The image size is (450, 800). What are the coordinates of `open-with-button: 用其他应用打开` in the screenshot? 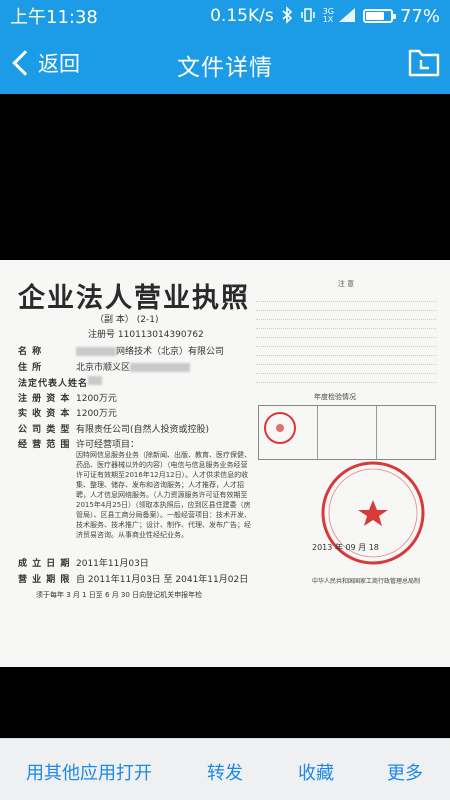 It's located at (89, 772).